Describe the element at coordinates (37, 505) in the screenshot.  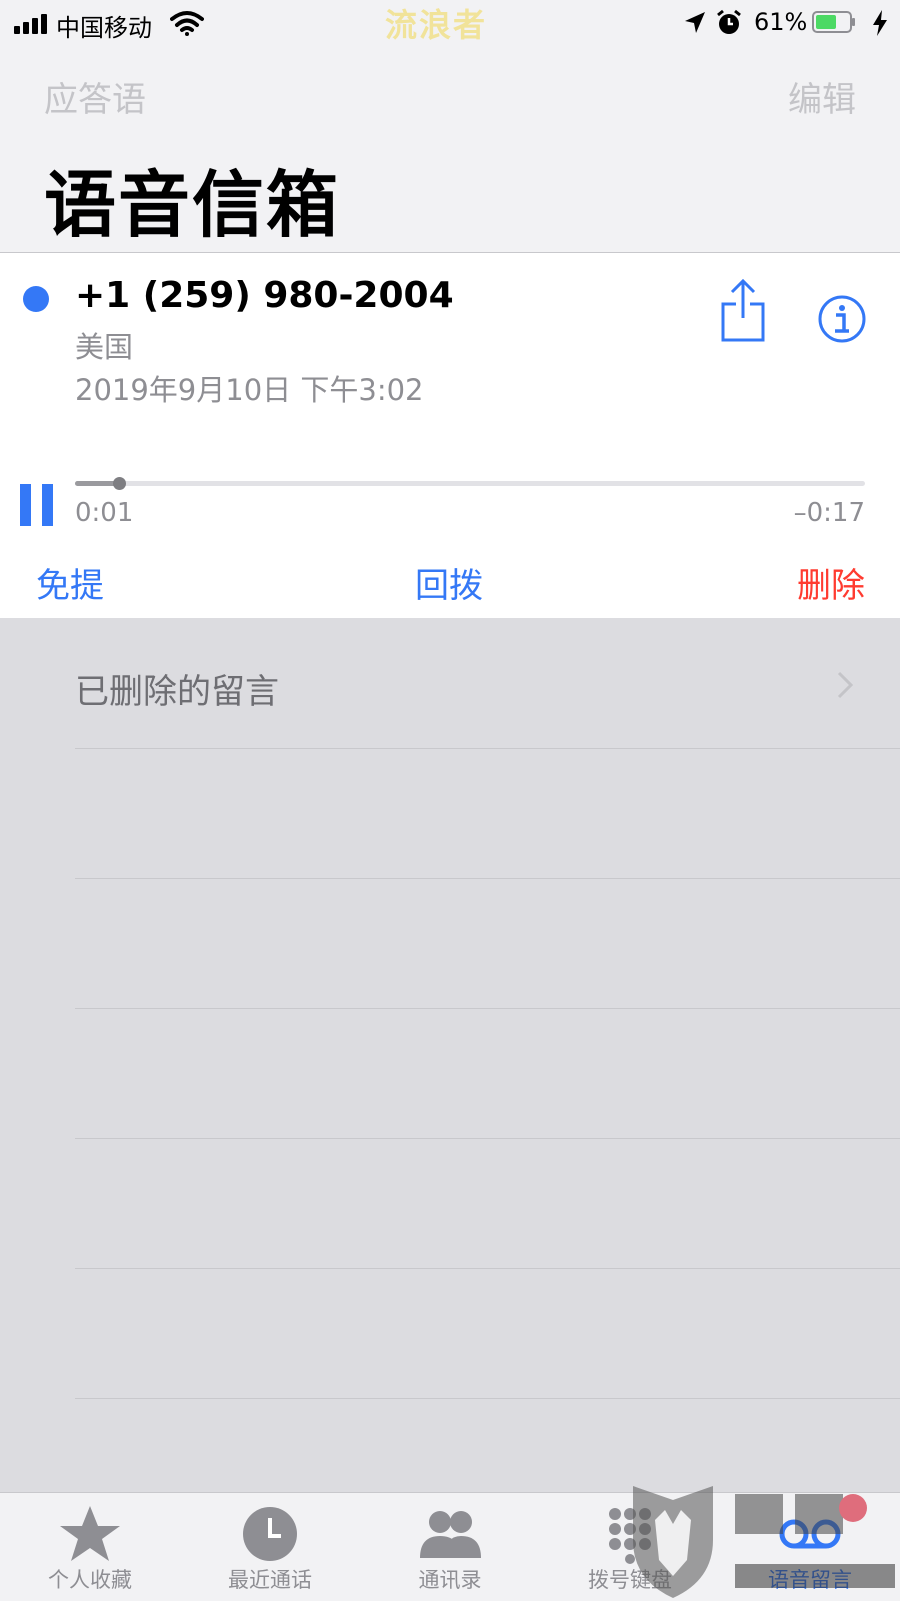
I see `pause-button` at that location.